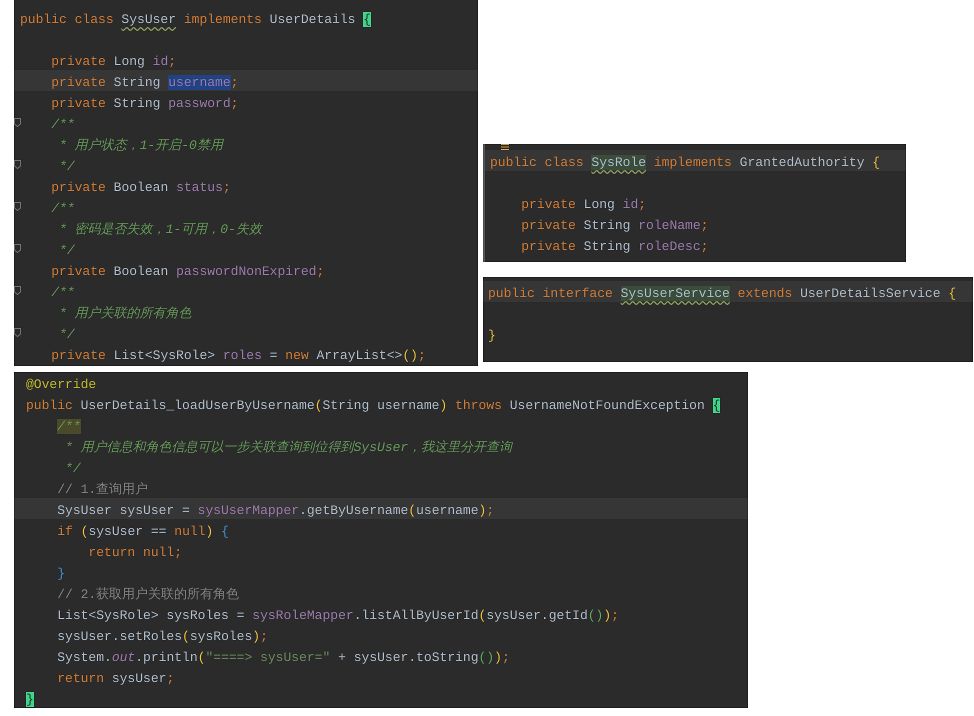 Image resolution: width=974 pixels, height=716 pixels. What do you see at coordinates (373, 406) in the screenshot?
I see `code-line: public UserDetails_loadUserByUsername(String username) throws UsernameNotFoundException {` at bounding box center [373, 406].